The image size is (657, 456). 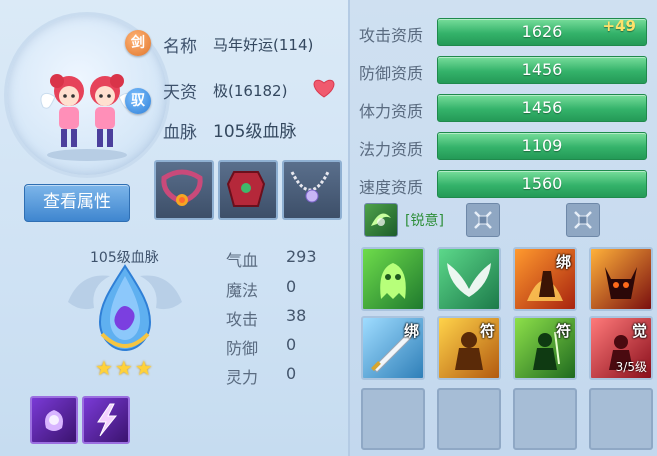 I want to click on skill-level-8: 3/5级, so click(x=631, y=367).